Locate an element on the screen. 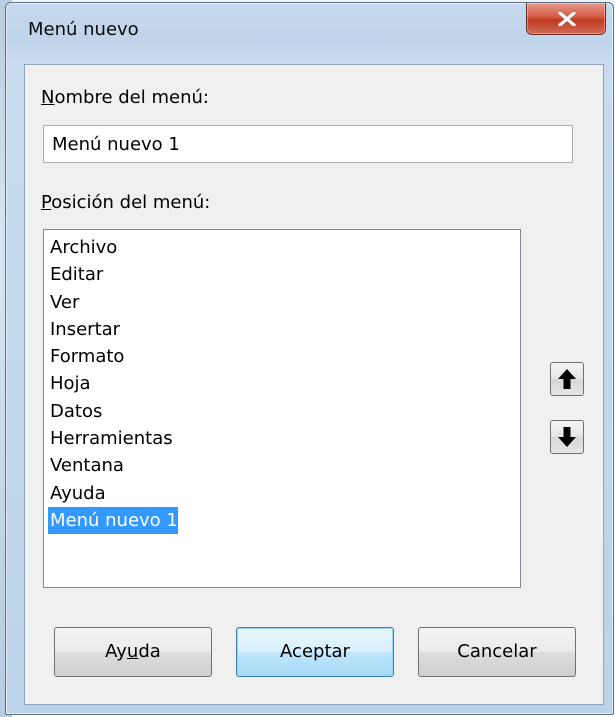  close-x-icon is located at coordinates (567, 19).